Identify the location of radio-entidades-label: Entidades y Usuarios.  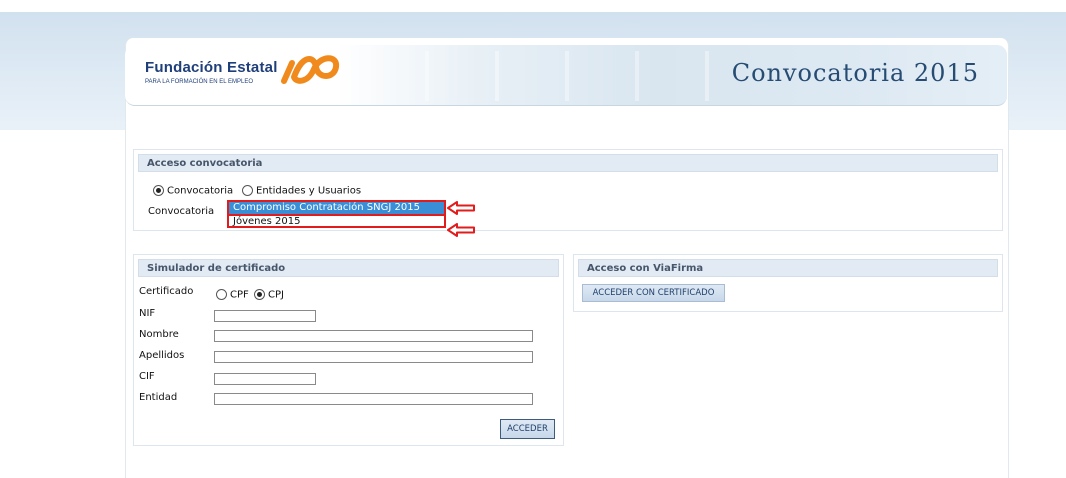
(309, 191).